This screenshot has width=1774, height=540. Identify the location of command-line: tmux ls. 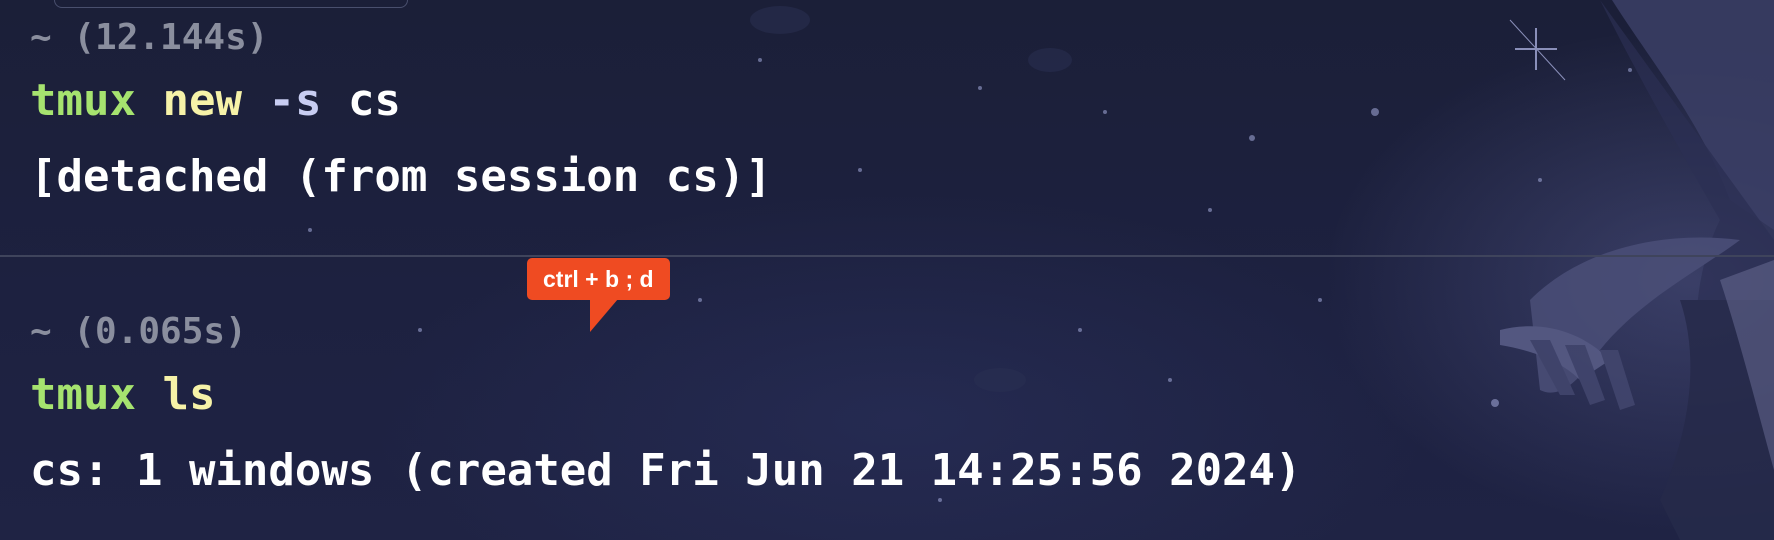
(666, 395).